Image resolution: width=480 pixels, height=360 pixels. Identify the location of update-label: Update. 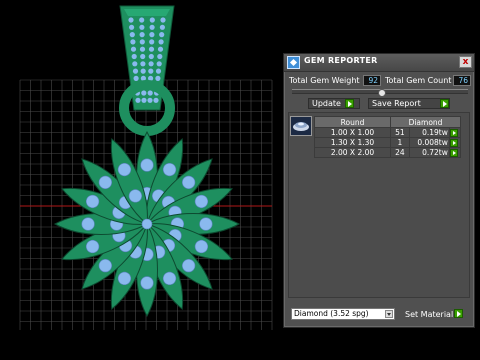
(326, 103).